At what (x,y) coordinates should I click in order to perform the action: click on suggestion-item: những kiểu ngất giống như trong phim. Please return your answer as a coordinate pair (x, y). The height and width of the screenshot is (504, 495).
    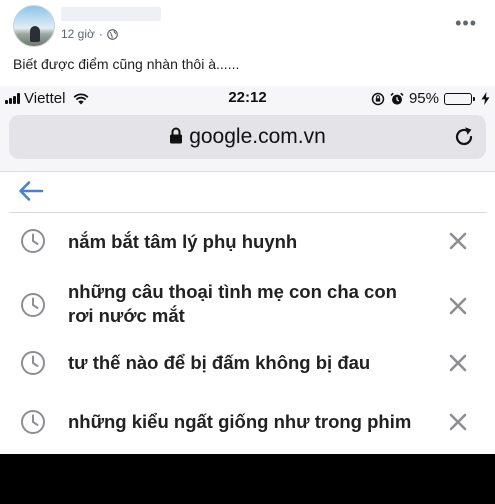
    Looking at the image, I should click on (247, 428).